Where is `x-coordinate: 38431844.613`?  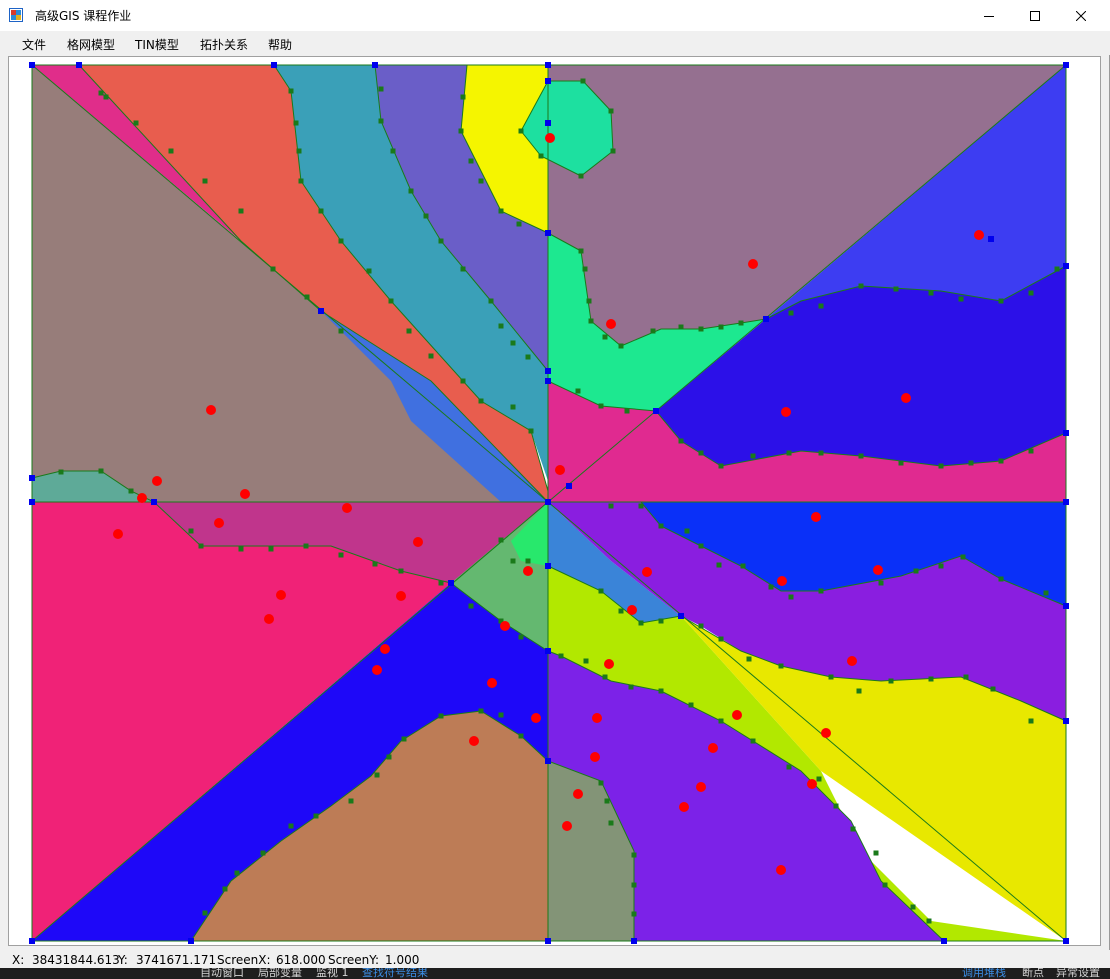 x-coordinate: 38431844.613 is located at coordinates (76, 960).